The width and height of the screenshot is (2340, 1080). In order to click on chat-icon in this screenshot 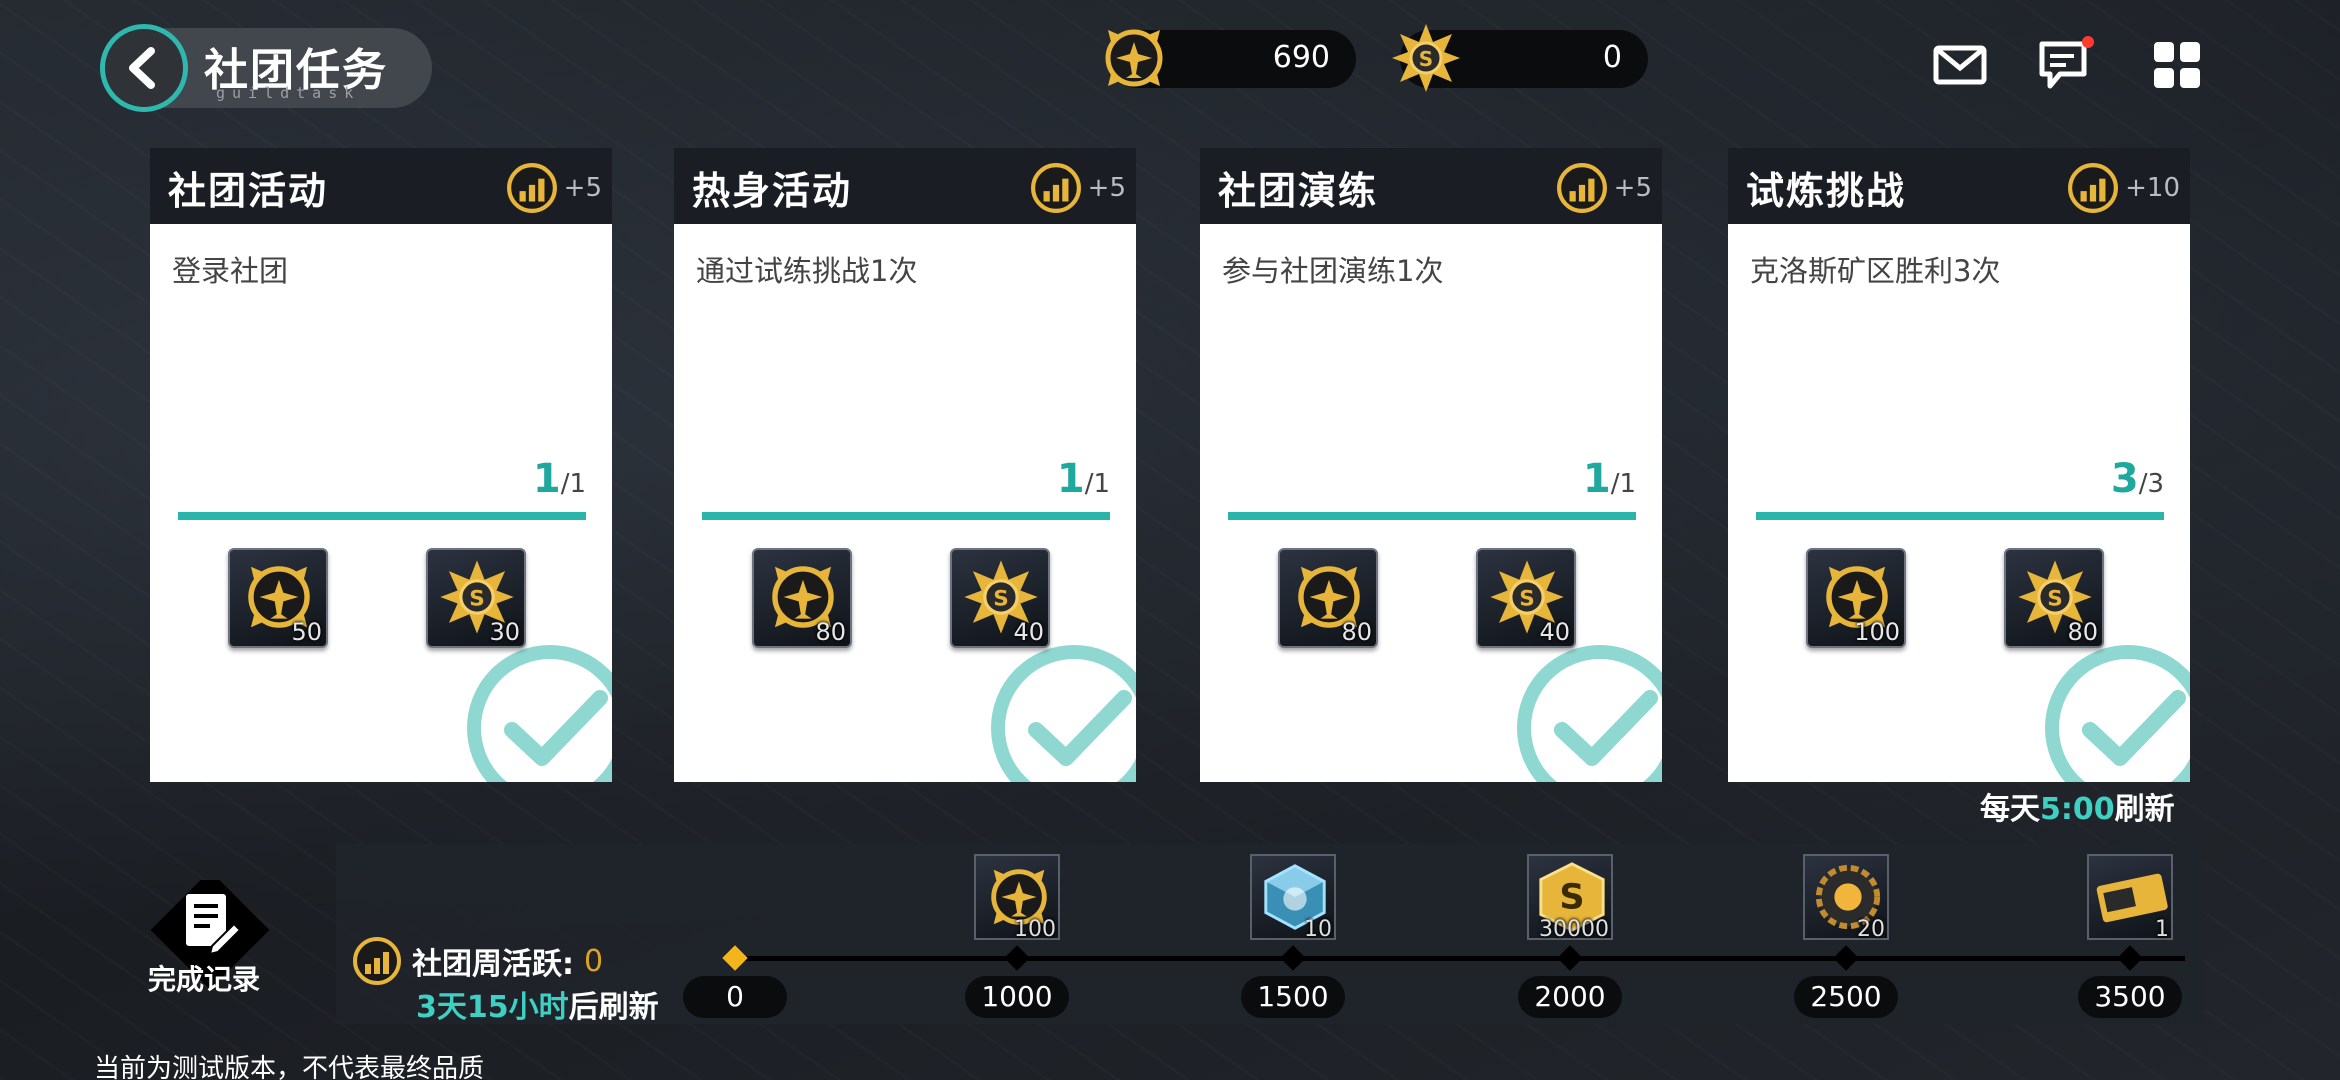, I will do `click(2066, 64)`.